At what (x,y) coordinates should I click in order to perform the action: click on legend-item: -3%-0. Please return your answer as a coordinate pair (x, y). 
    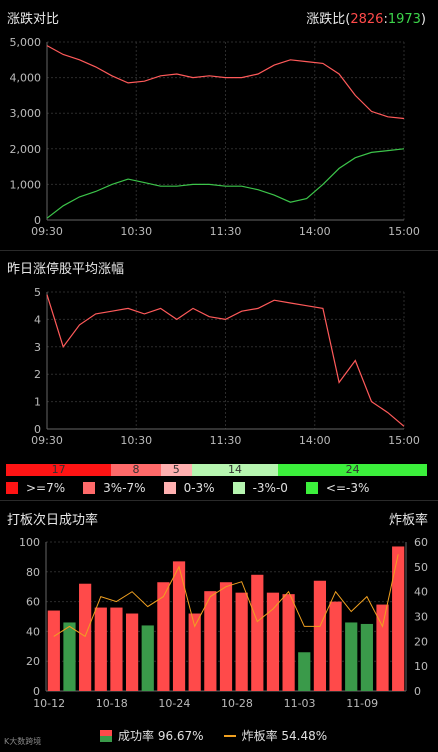
    Looking at the image, I should click on (260, 488).